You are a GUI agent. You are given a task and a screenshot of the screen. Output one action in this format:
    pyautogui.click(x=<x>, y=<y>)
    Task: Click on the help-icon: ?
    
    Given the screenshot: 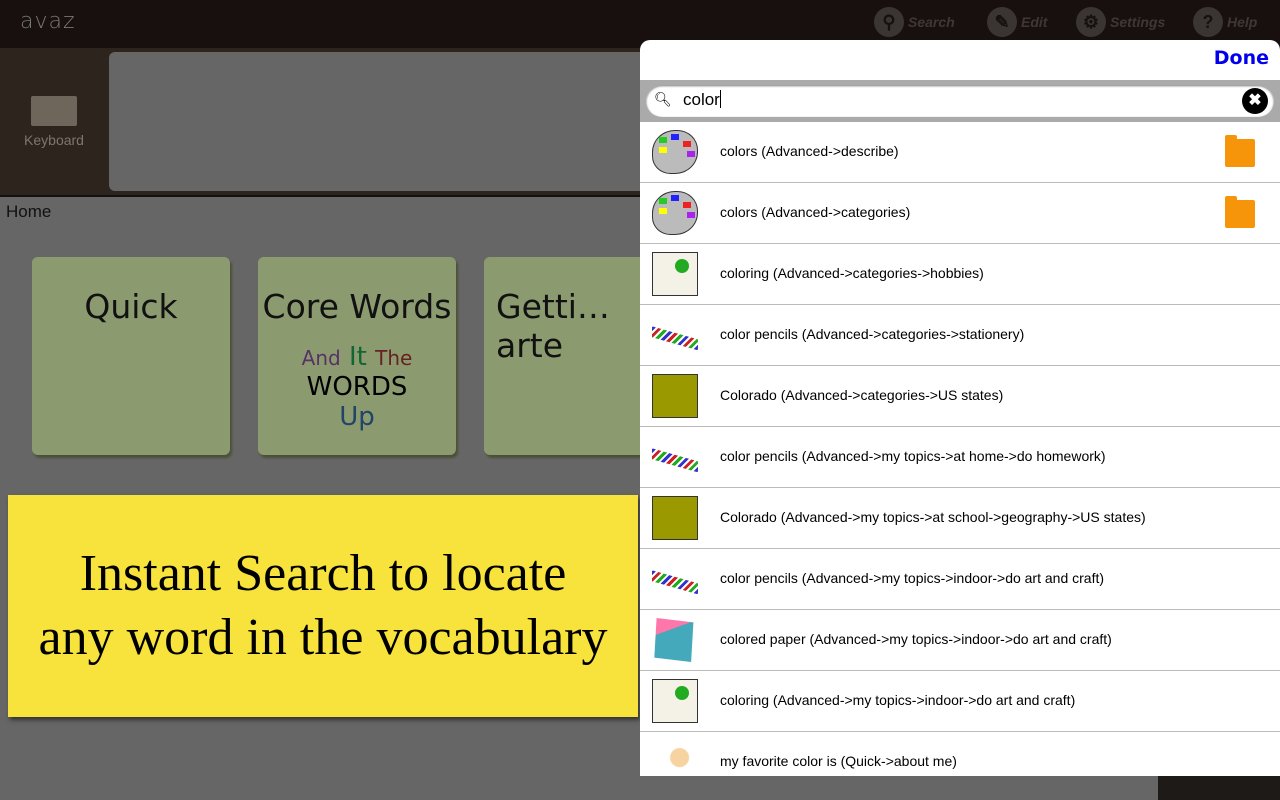 What is the action you would take?
    pyautogui.click(x=1208, y=22)
    